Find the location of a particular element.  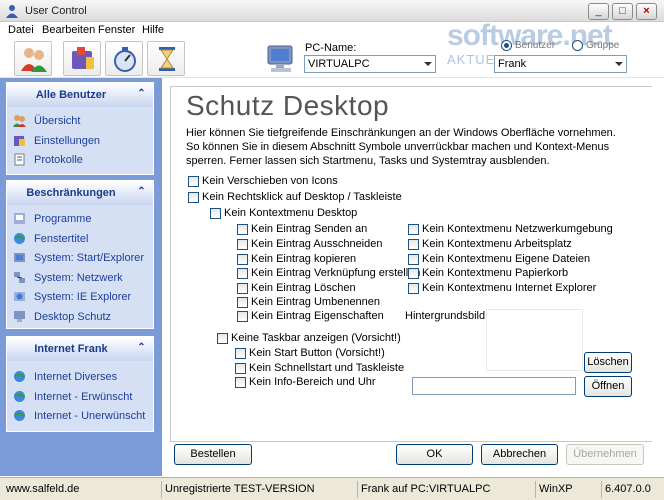

no-move-icons-checkbox: Kein Verschieben von Icons is located at coordinates (263, 181).